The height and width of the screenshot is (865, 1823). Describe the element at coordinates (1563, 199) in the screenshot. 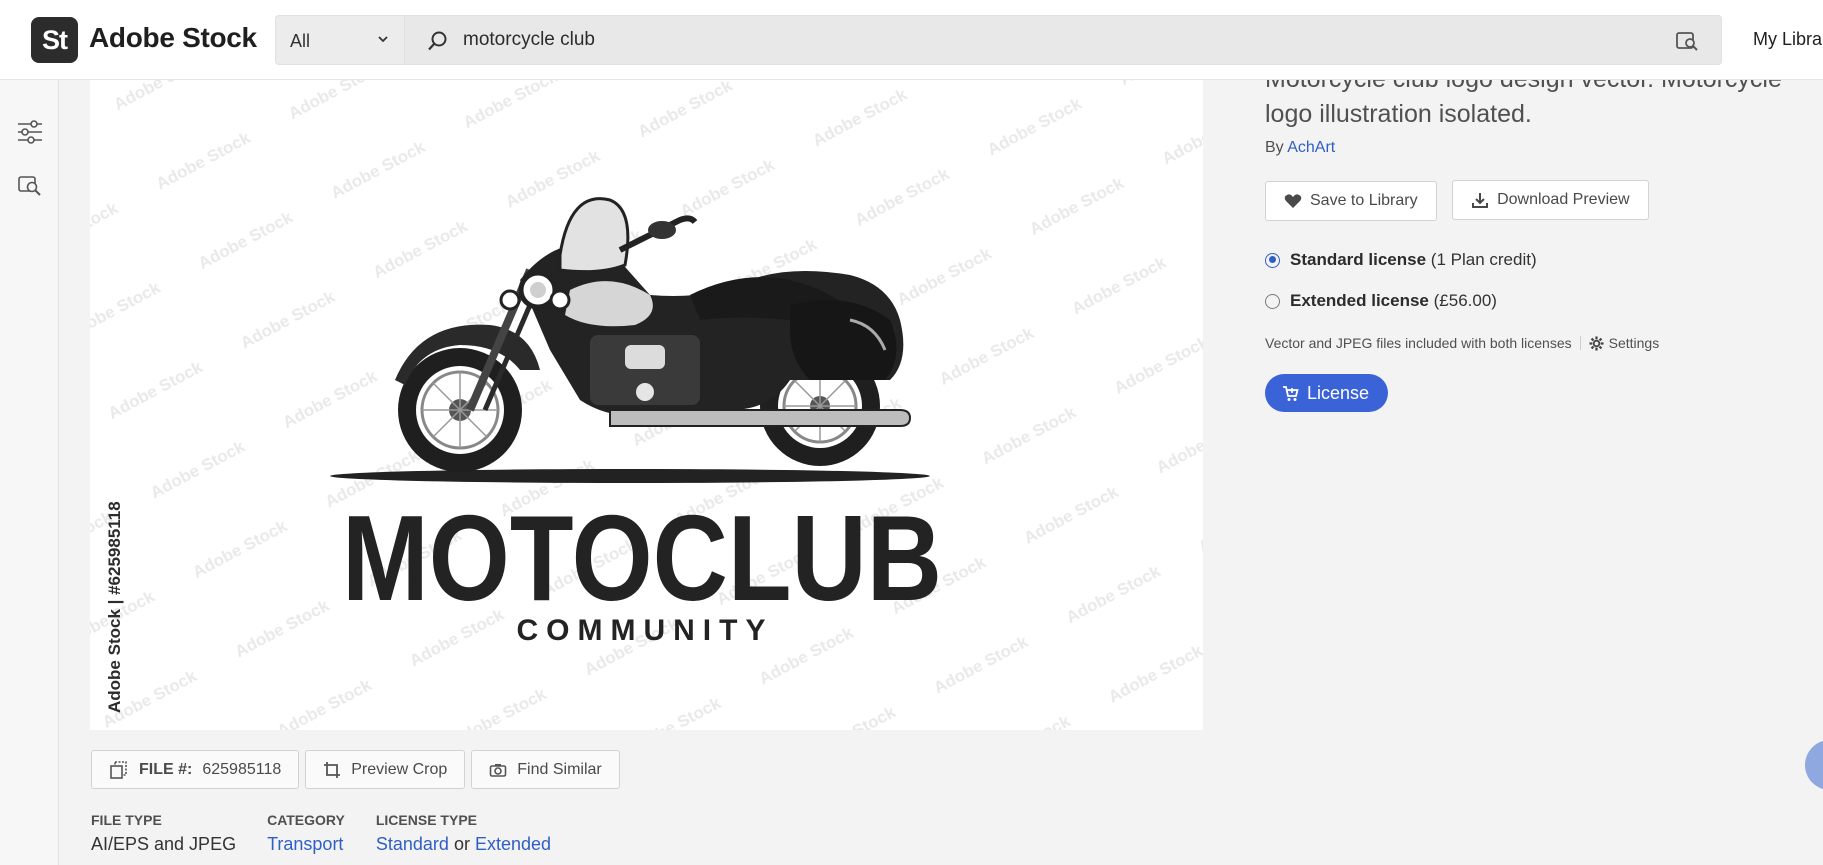

I see `download-preview-label: Download Preview` at that location.